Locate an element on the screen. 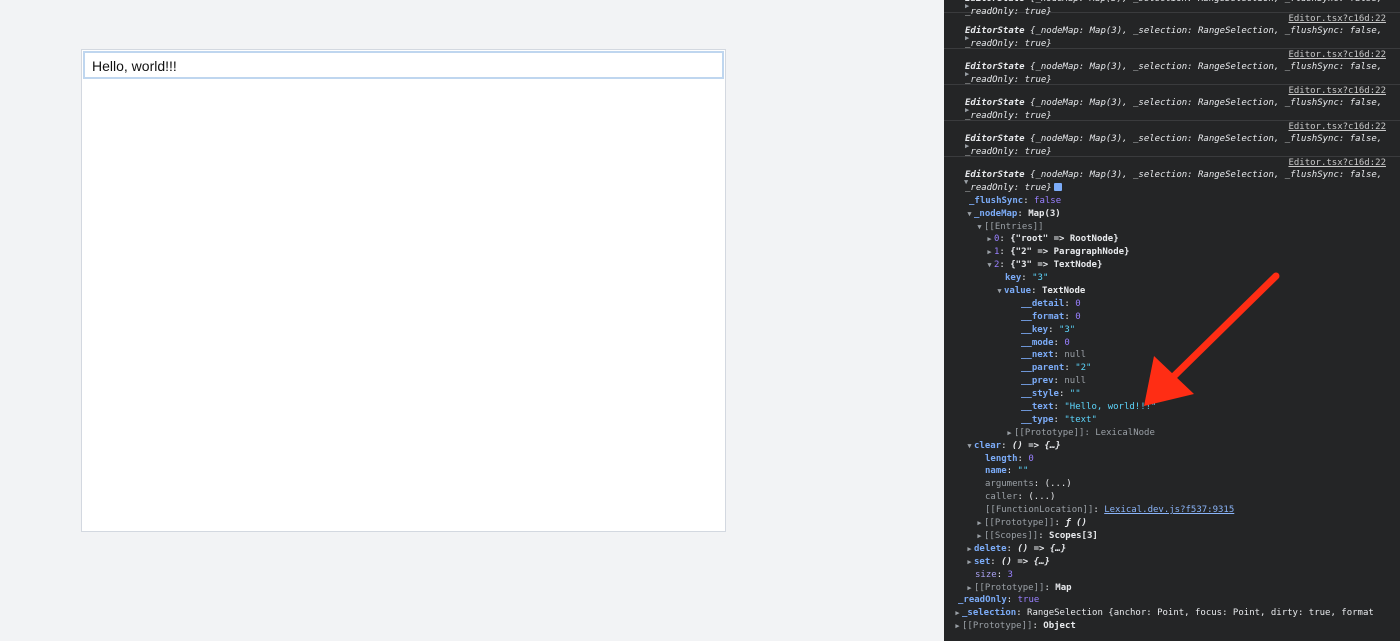 This screenshot has width=1400, height=641. tree-row: length: 0 is located at coordinates (1009, 458).